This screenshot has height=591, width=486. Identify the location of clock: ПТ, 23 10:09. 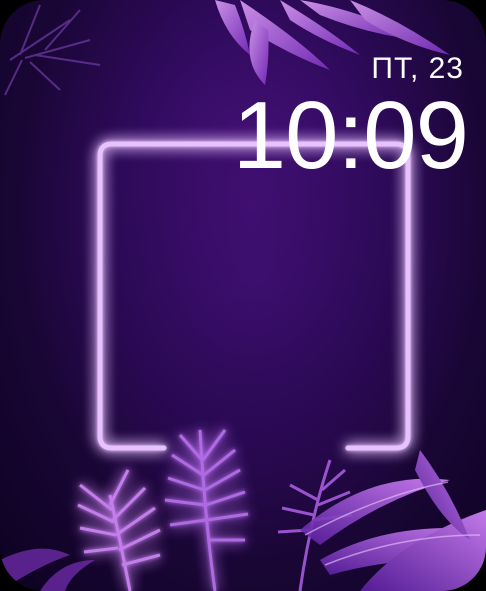
(350, 120).